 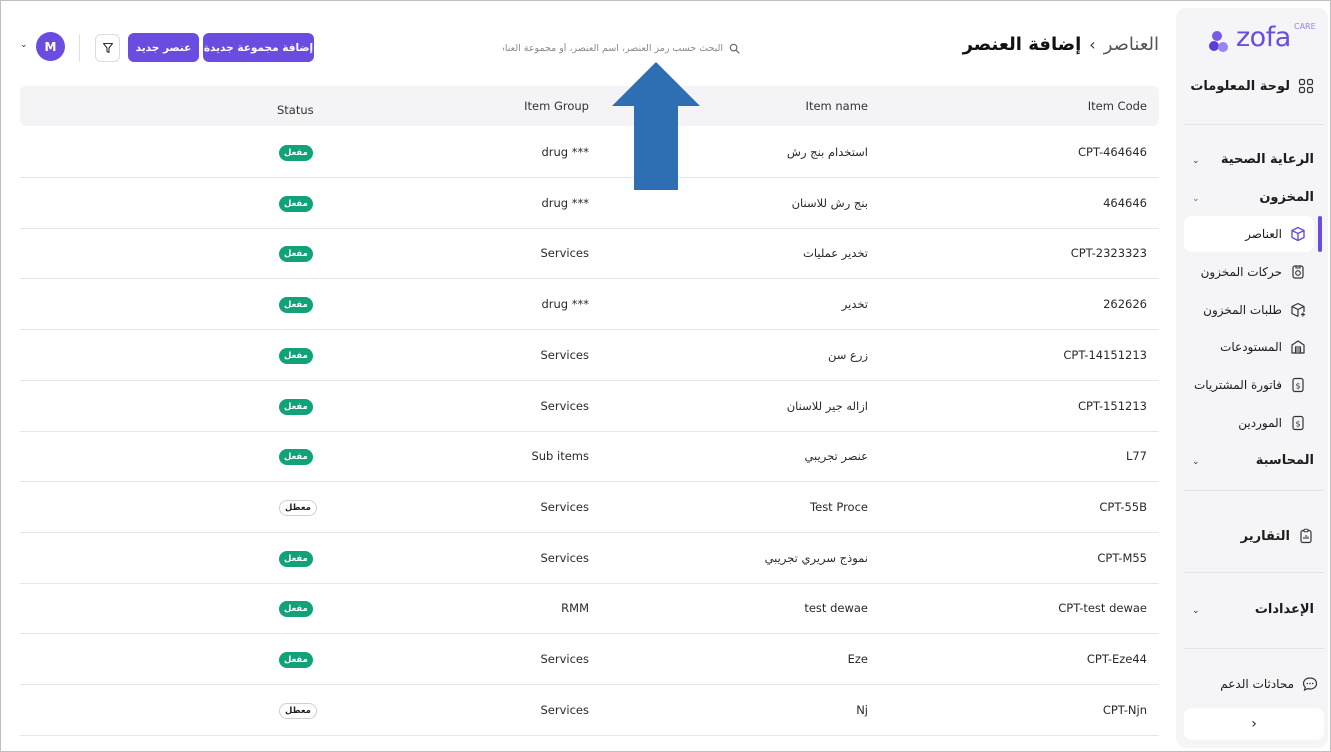 I want to click on avatar: M, so click(x=50, y=46).